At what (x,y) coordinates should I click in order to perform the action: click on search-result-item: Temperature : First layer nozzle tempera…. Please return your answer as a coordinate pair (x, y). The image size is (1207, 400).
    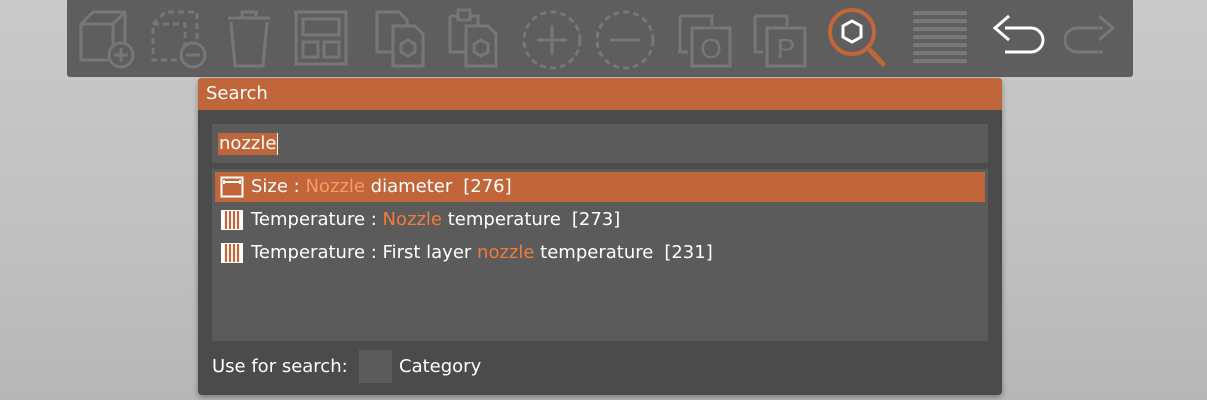
    Looking at the image, I should click on (600, 253).